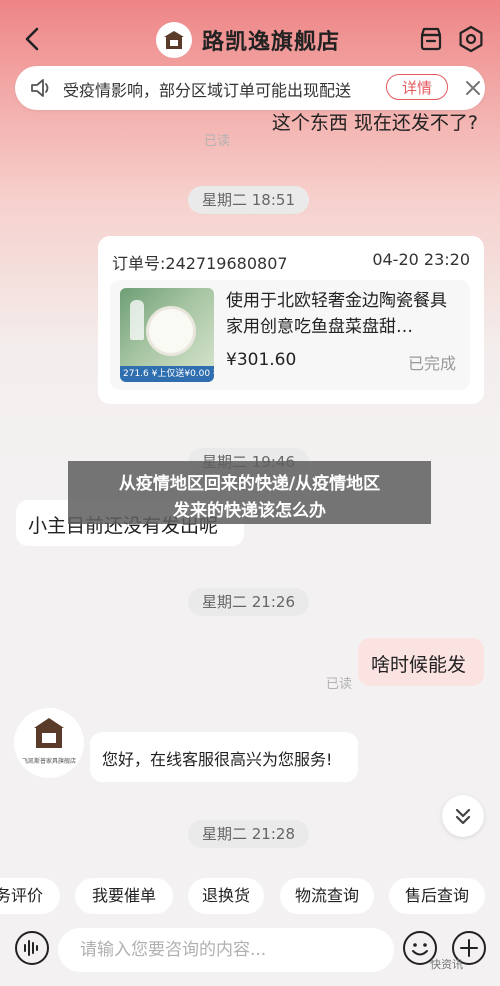  What do you see at coordinates (417, 87) in the screenshot?
I see `notice-detail-button: 详情` at bounding box center [417, 87].